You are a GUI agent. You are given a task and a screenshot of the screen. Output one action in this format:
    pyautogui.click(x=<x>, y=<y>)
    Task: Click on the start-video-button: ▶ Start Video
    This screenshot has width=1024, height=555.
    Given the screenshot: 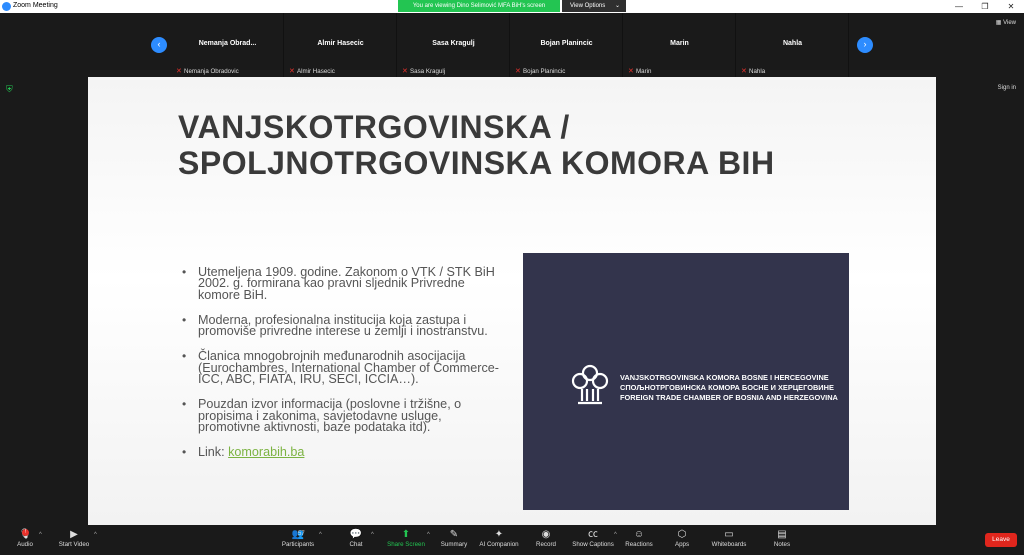 What is the action you would take?
    pyautogui.click(x=74, y=538)
    